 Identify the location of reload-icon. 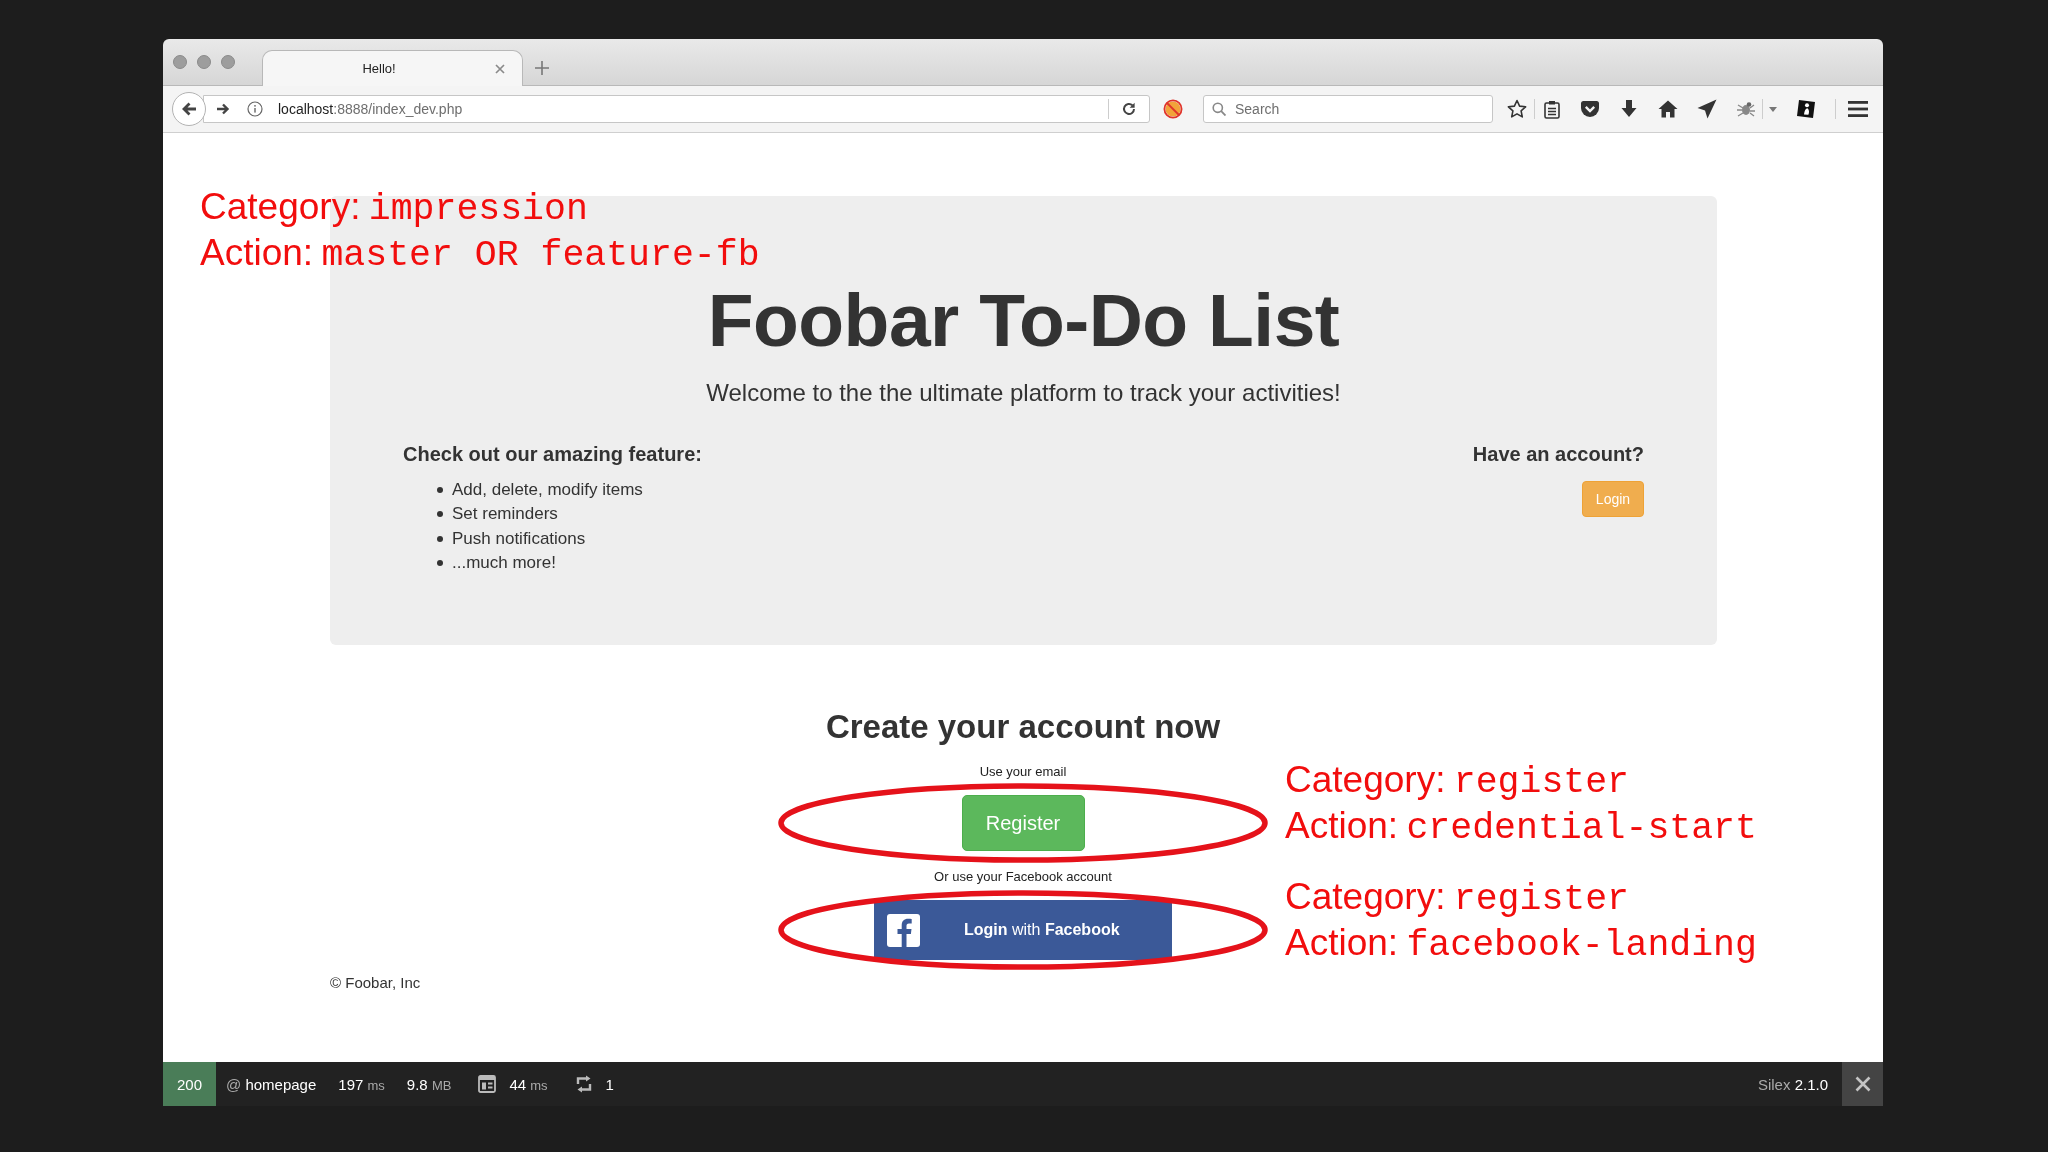
(1129, 109).